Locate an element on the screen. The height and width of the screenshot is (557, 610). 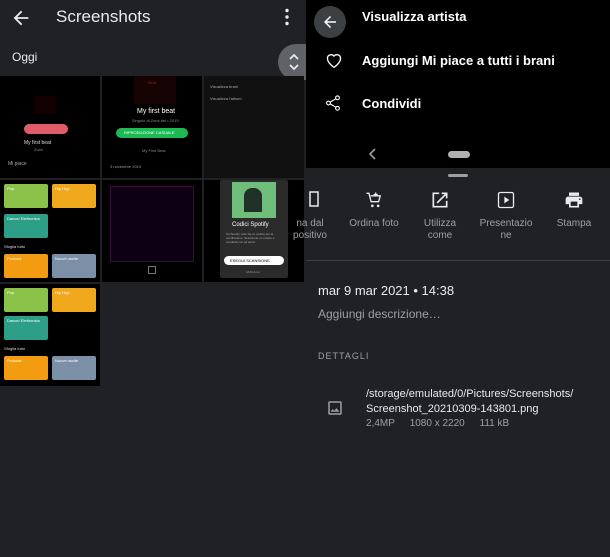
drag-handle is located at coordinates (458, 175).